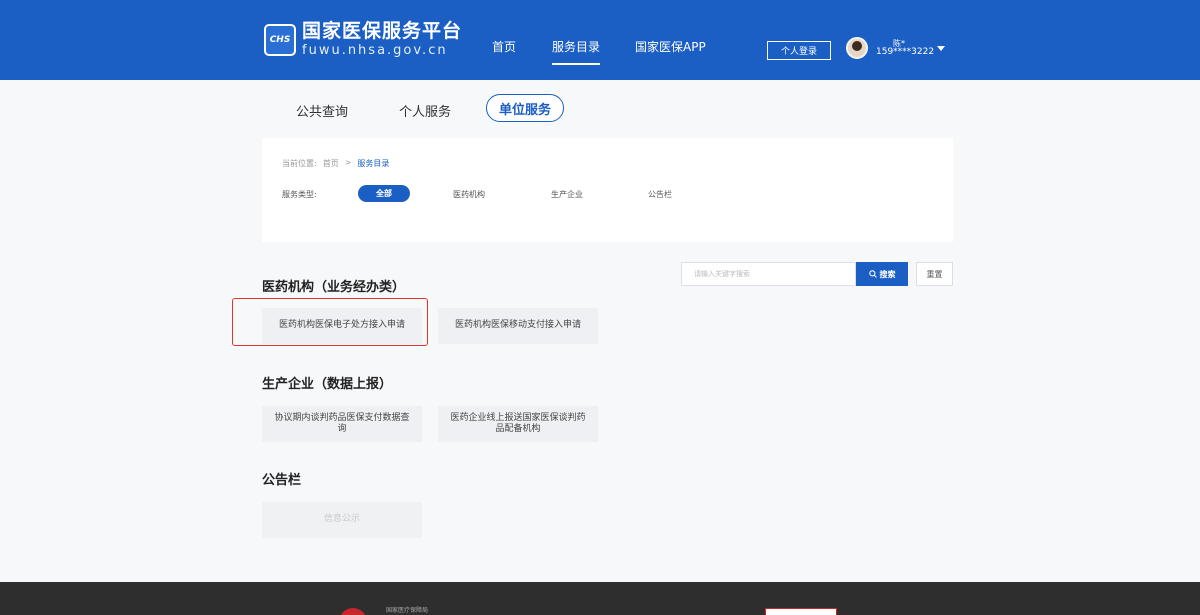 This screenshot has width=1200, height=615. Describe the element at coordinates (282, 480) in the screenshot. I see `section-title-bulletin: 公告栏` at that location.